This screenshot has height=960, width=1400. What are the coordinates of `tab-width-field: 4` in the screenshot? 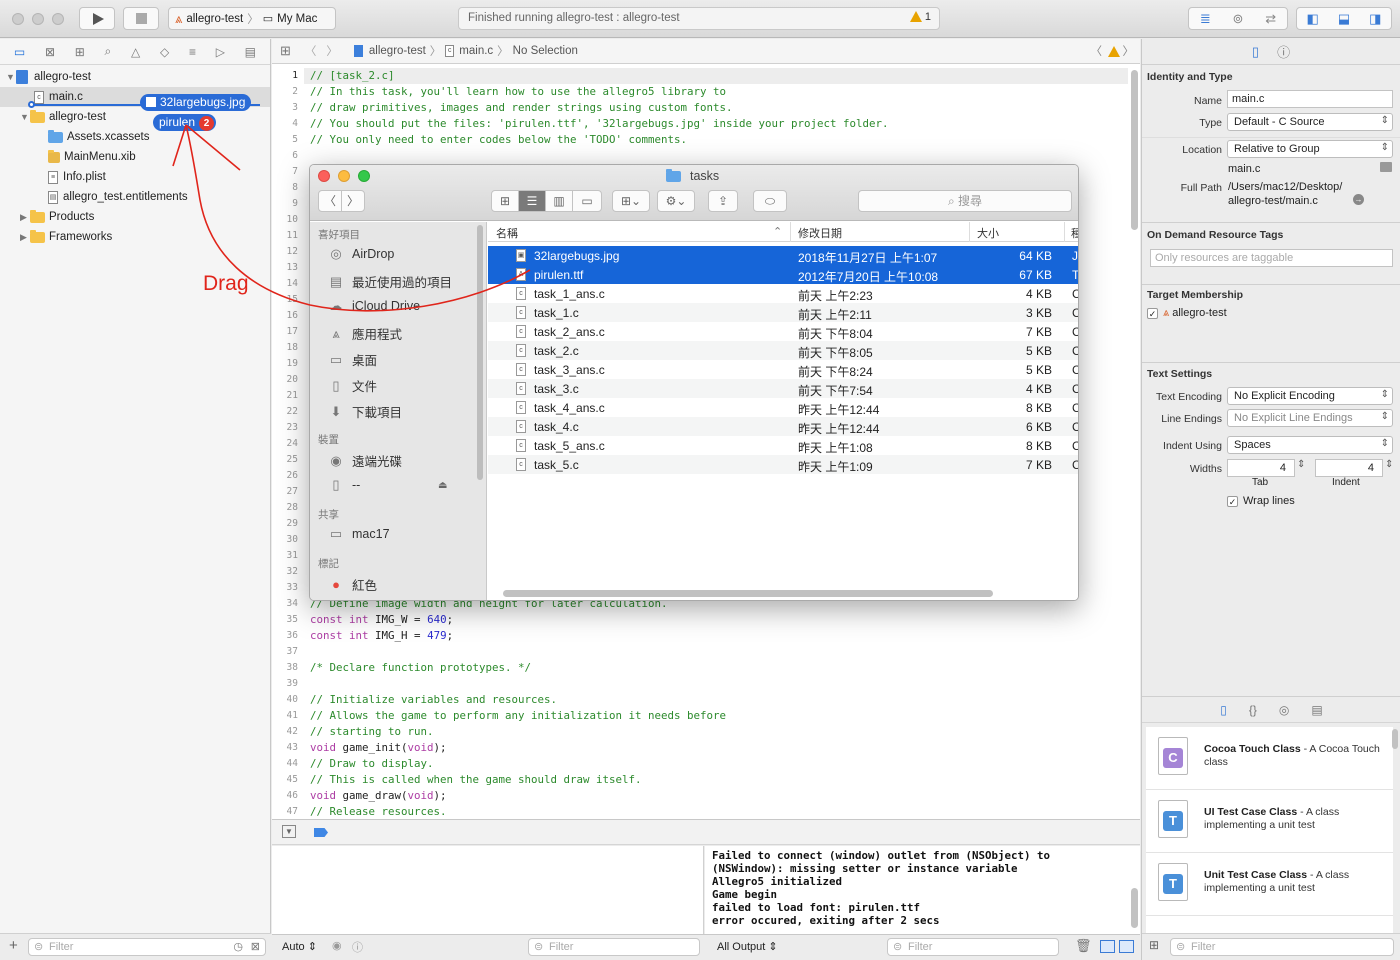 It's located at (1261, 468).